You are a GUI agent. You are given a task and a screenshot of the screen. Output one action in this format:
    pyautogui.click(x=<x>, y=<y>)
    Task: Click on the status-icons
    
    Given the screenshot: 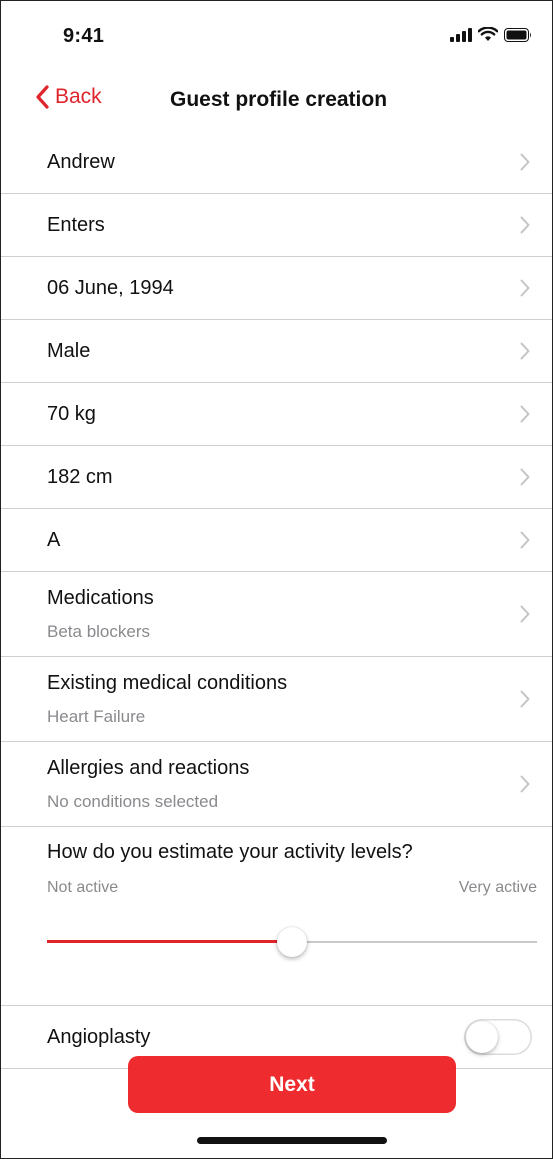 What is the action you would take?
    pyautogui.click(x=491, y=34)
    